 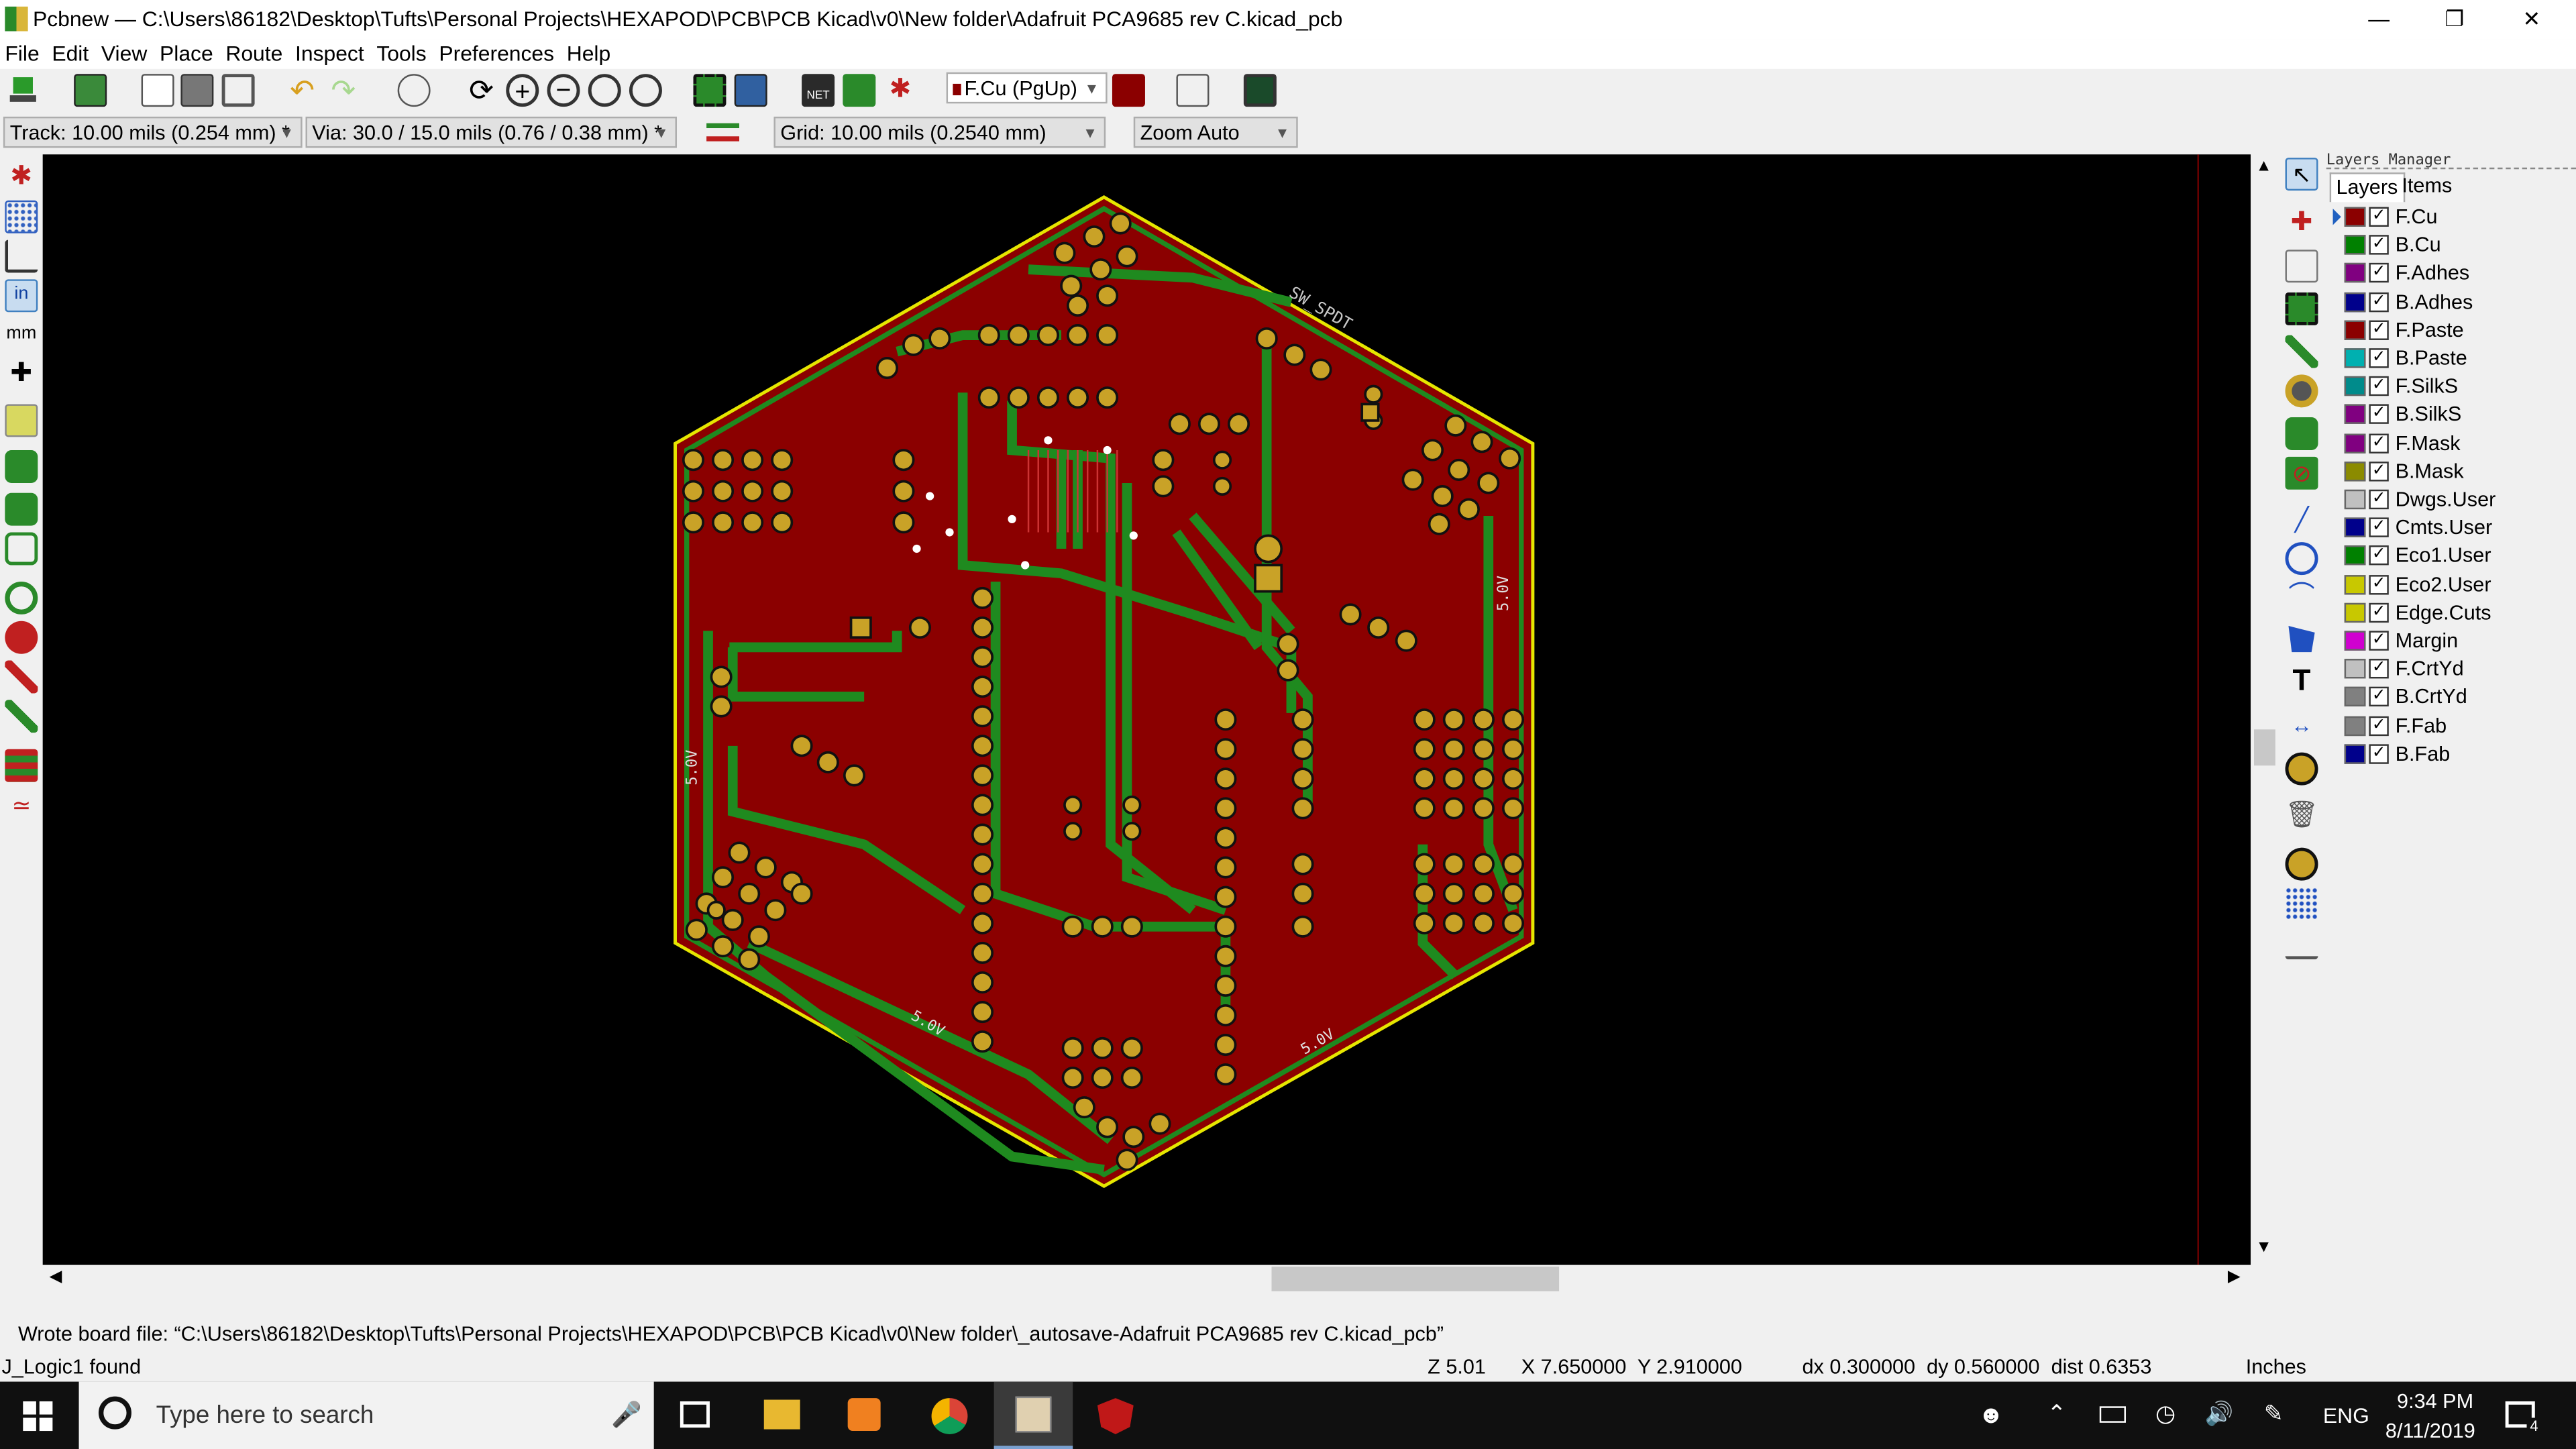 I want to click on microwave-toolbar-icon: ≃, so click(x=21, y=805).